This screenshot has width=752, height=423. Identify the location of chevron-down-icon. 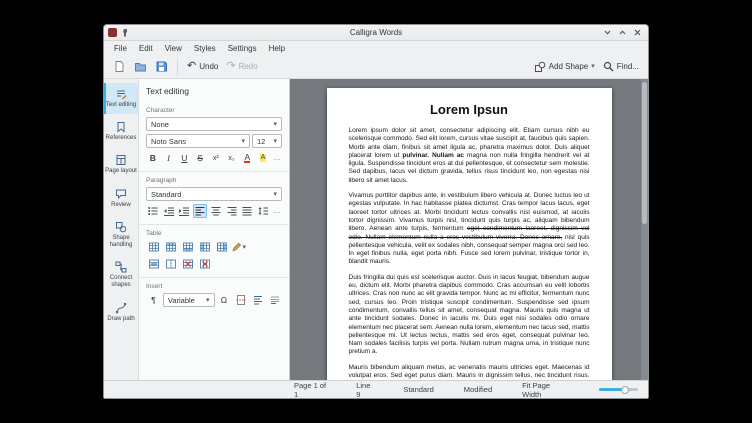
(607, 32).